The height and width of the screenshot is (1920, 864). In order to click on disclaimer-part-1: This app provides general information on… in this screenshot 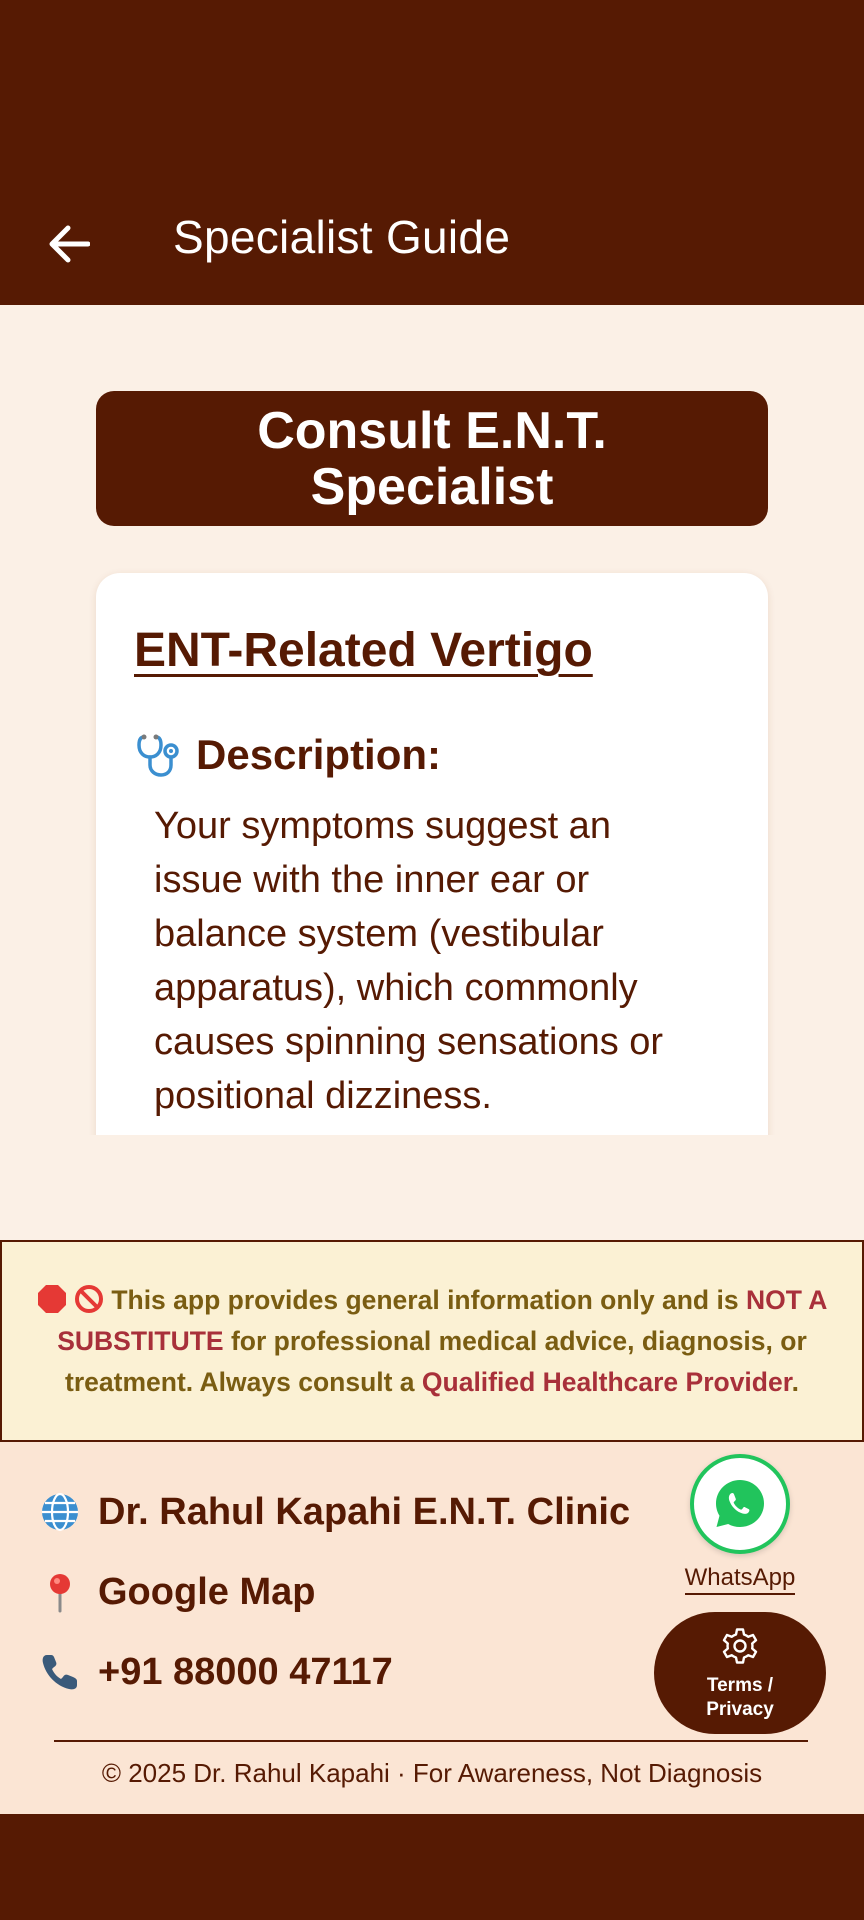, I will do `click(424, 1299)`.